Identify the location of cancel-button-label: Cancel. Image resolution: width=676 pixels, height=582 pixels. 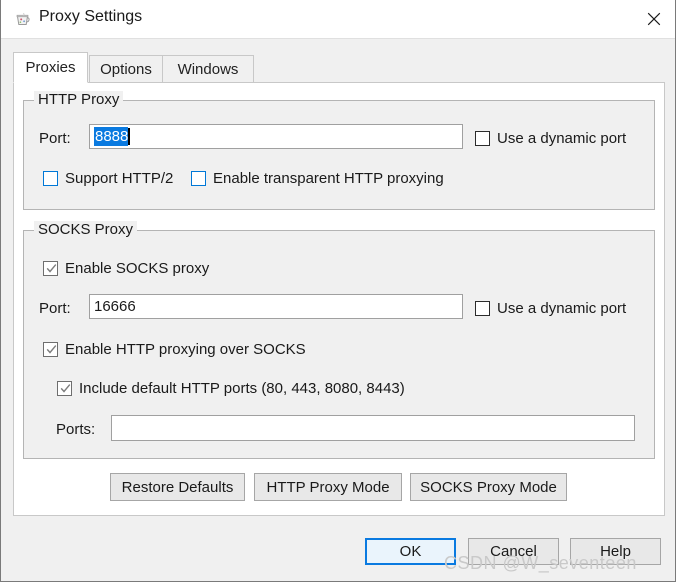
(513, 551).